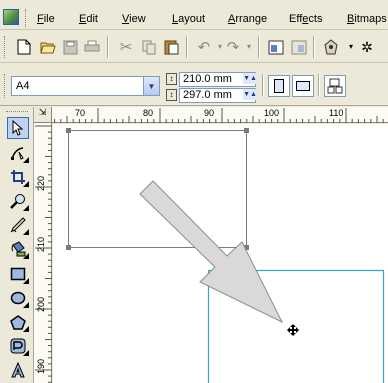  I want to click on propbar-grip, so click(6, 86).